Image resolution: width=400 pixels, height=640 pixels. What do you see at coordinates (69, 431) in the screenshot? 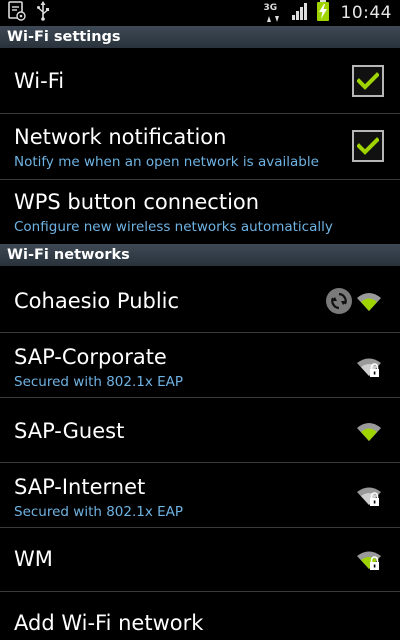
I see `network-name: SAP-Guest` at bounding box center [69, 431].